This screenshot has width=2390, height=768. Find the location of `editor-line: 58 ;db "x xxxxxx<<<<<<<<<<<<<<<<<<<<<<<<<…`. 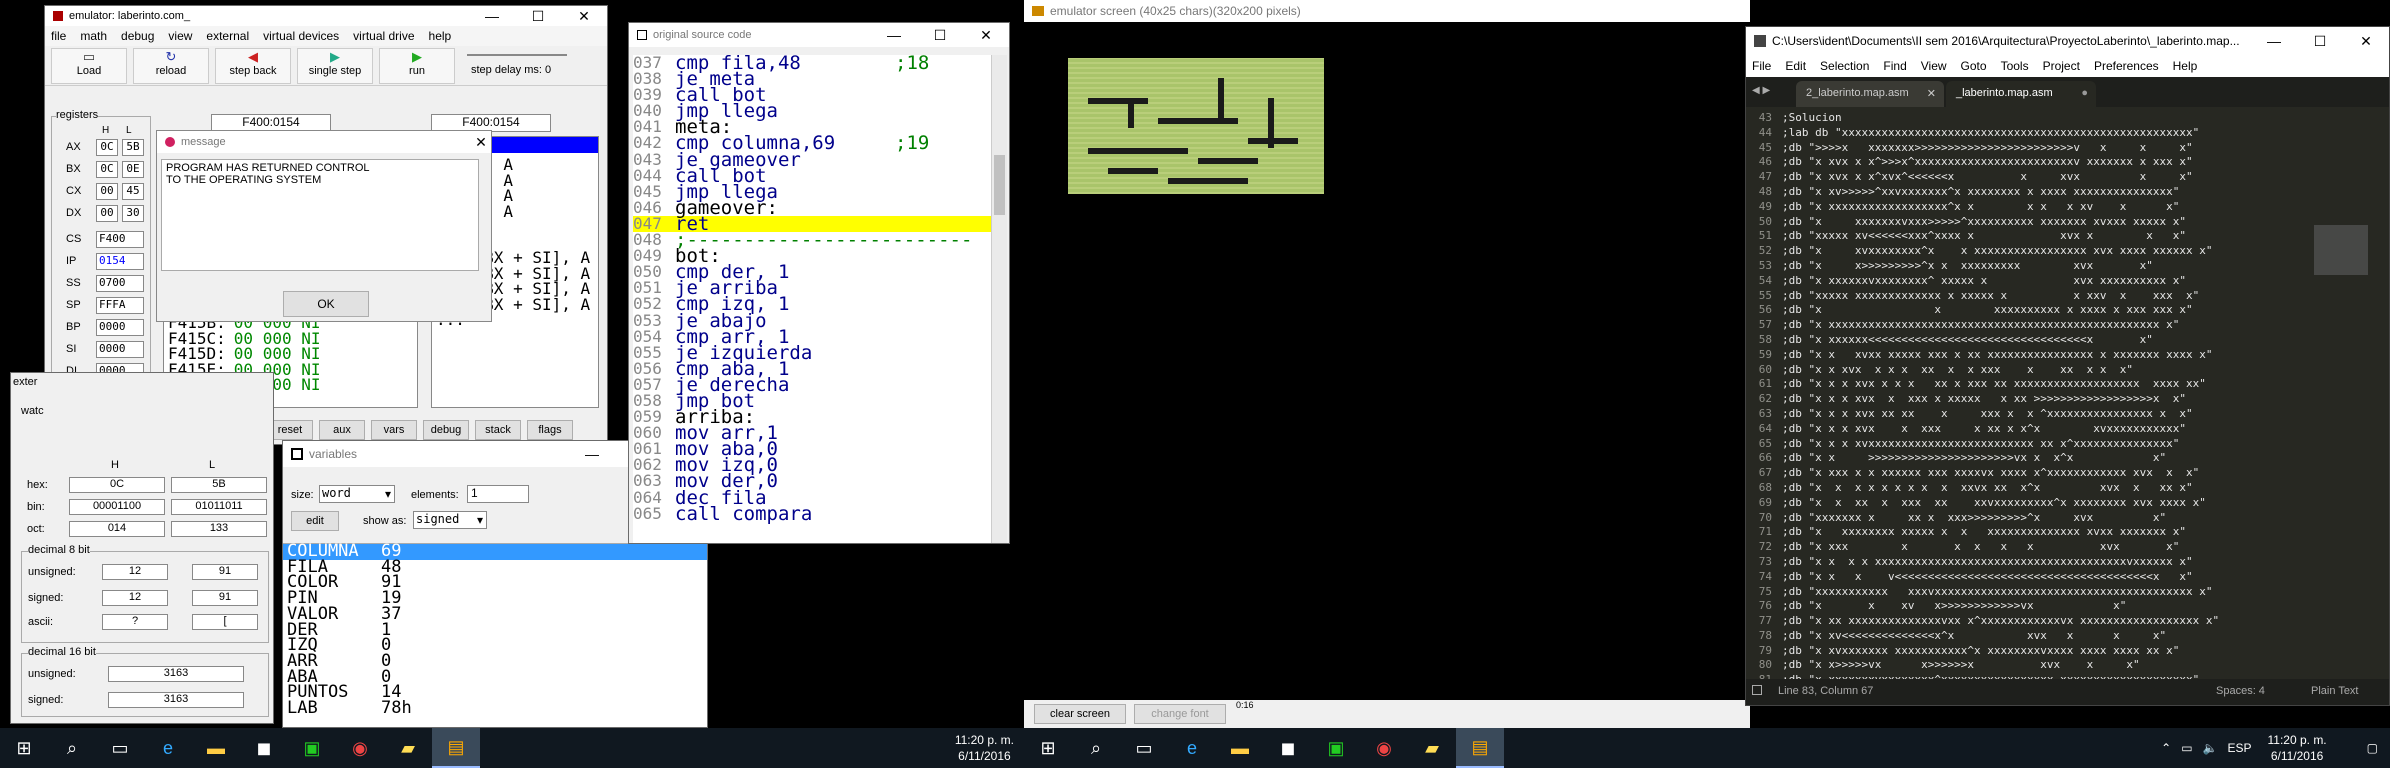

editor-line: 58 ;db "x xxxxxx<<<<<<<<<<<<<<<<<<<<<<<<<… is located at coordinates (2018, 340).